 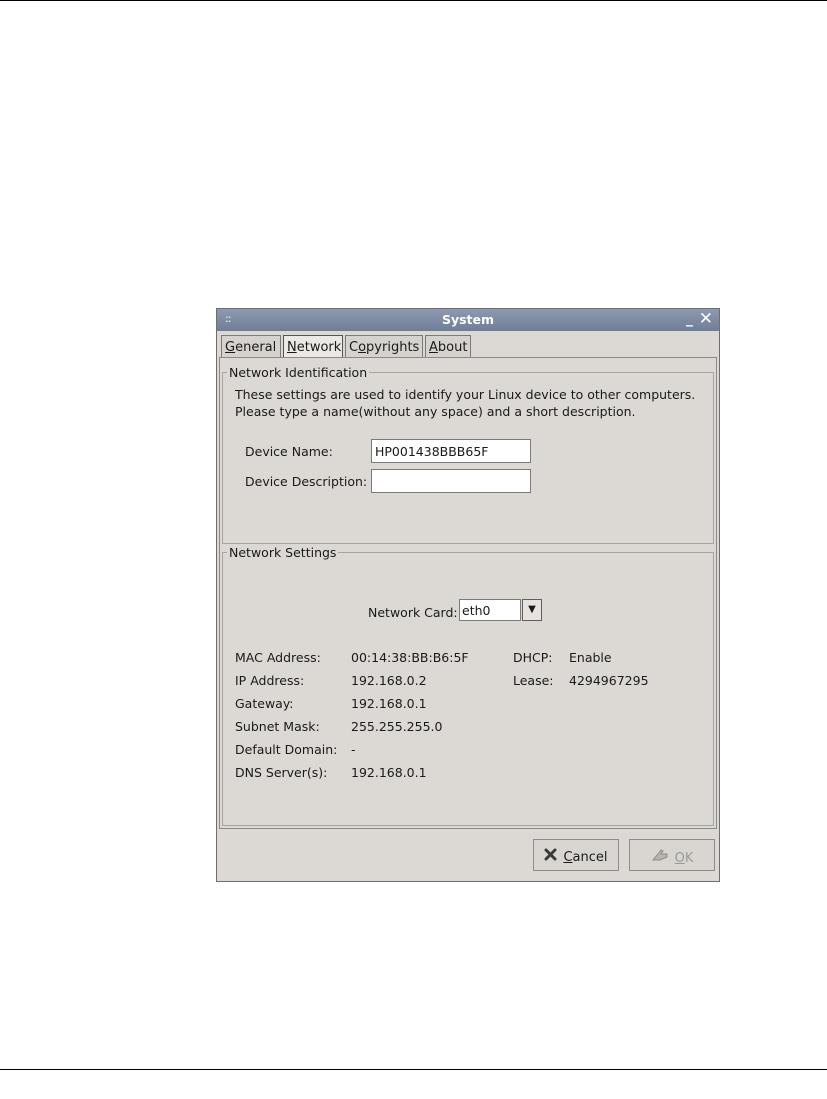 I want to click on page-top-rule, so click(x=413, y=0).